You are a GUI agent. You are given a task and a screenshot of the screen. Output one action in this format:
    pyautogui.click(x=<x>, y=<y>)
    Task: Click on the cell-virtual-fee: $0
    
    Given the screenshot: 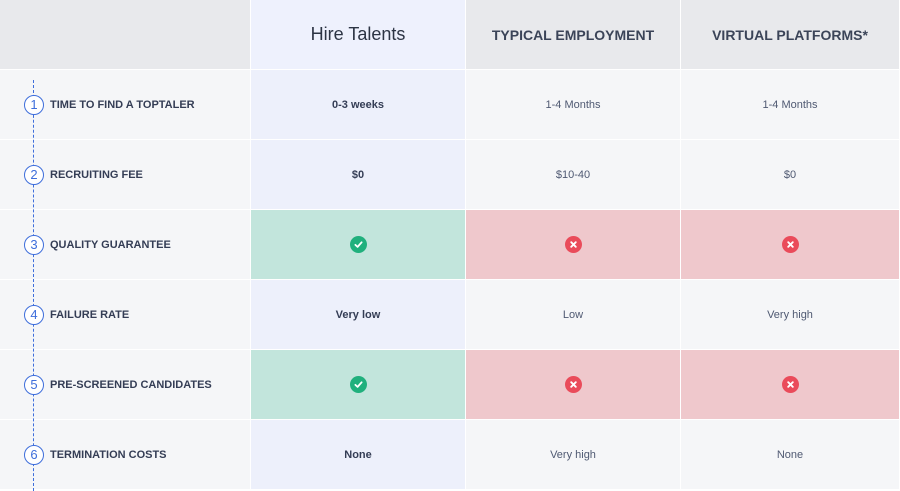 What is the action you would take?
    pyautogui.click(x=790, y=175)
    